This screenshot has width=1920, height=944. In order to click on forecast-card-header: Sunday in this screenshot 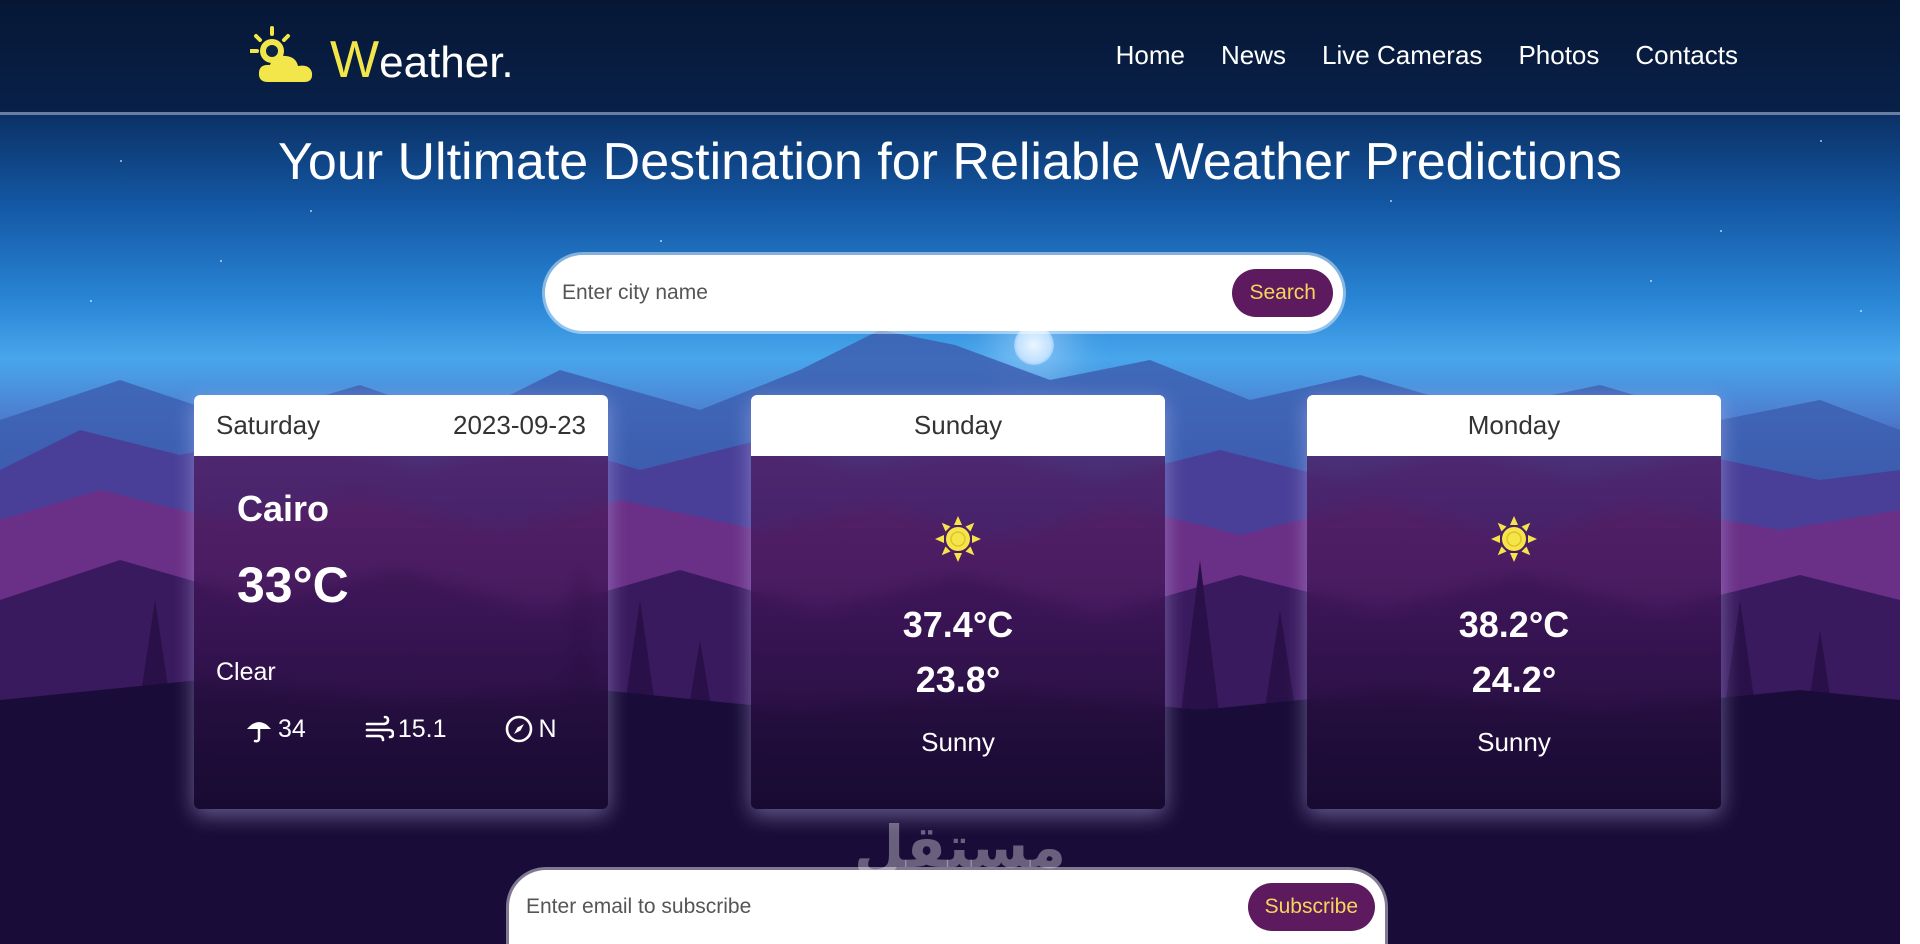, I will do `click(958, 425)`.